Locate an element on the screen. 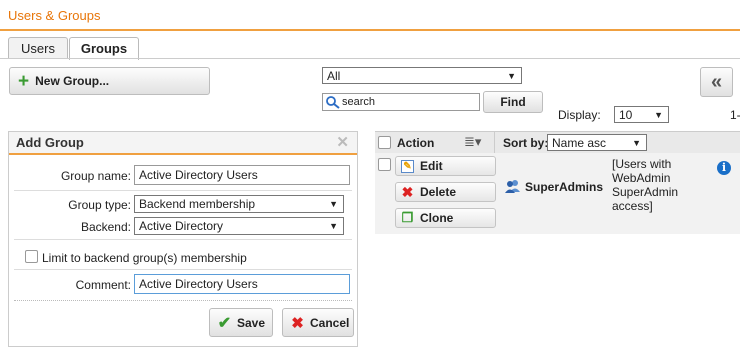 Image resolution: width=740 pixels, height=350 pixels. cancel-label: Cancel is located at coordinates (330, 322).